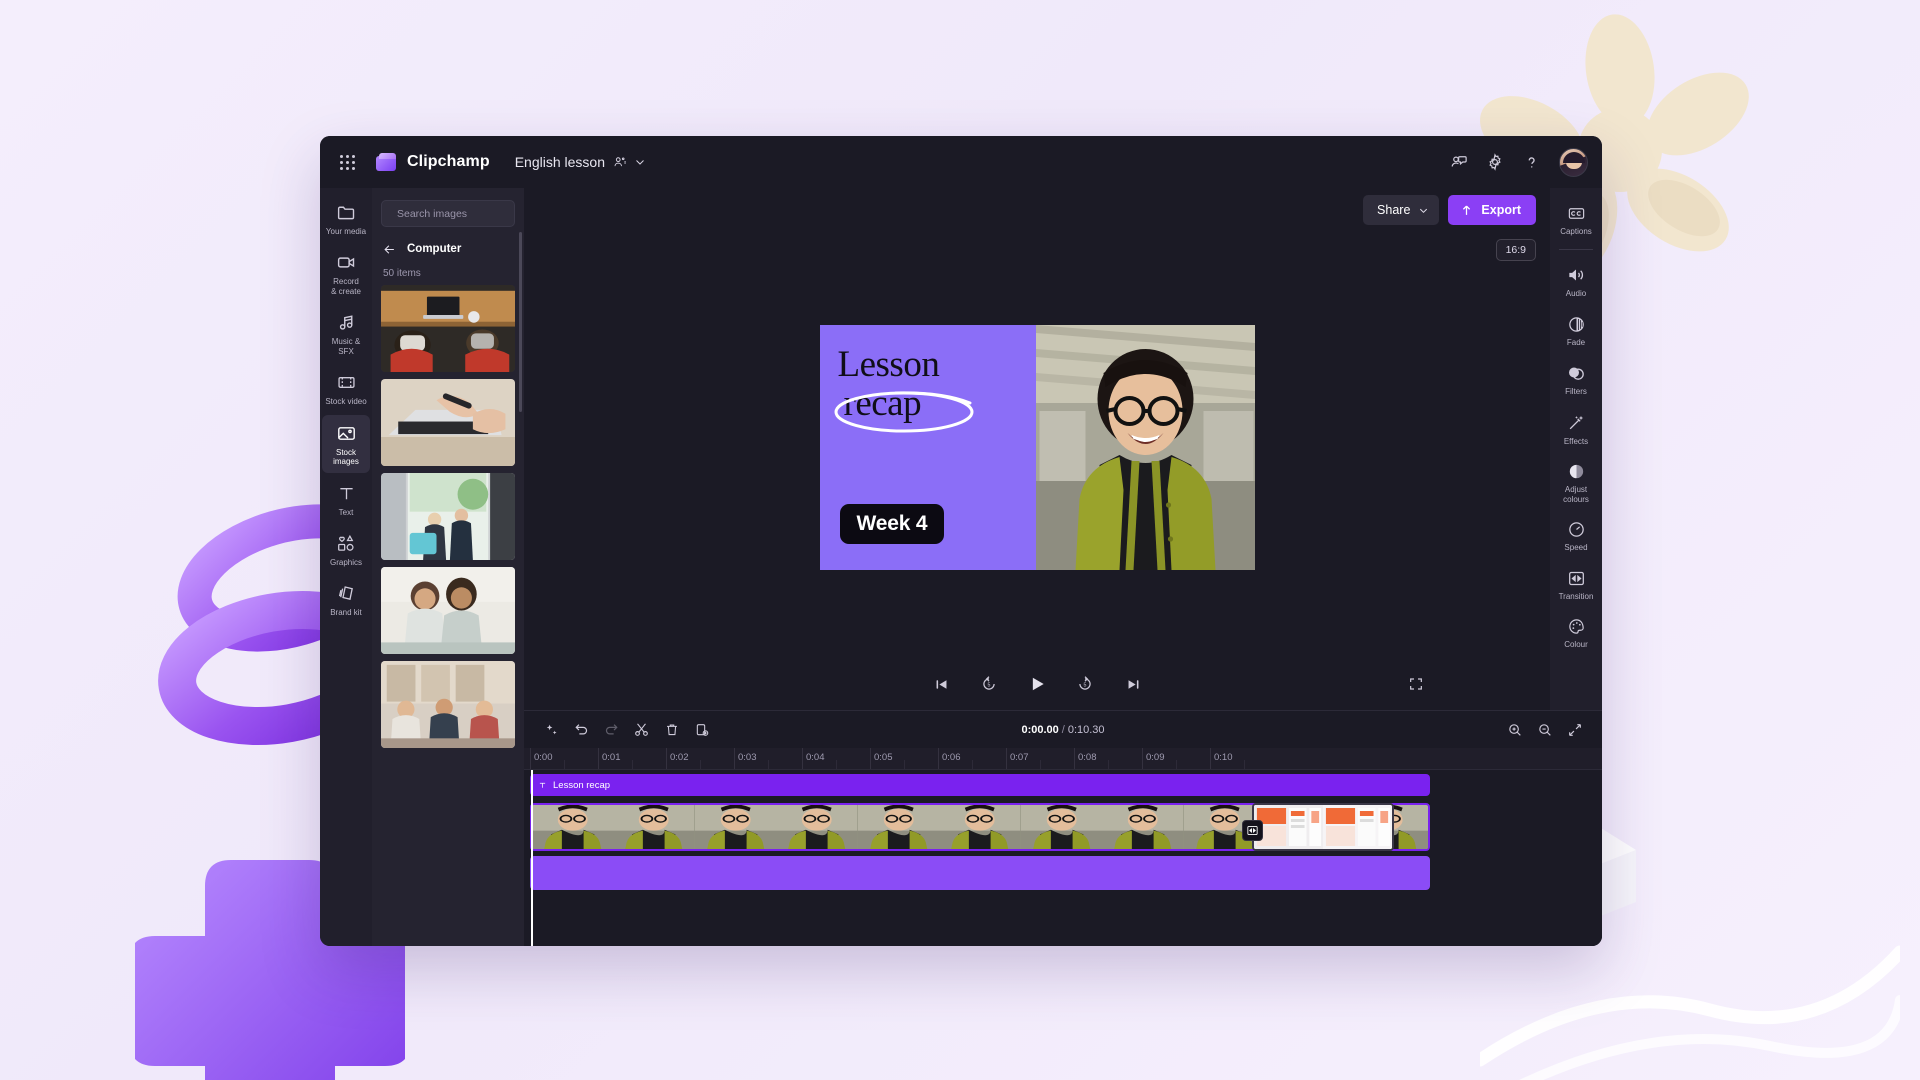 The image size is (1920, 1080). I want to click on contrast-icon, so click(1576, 471).